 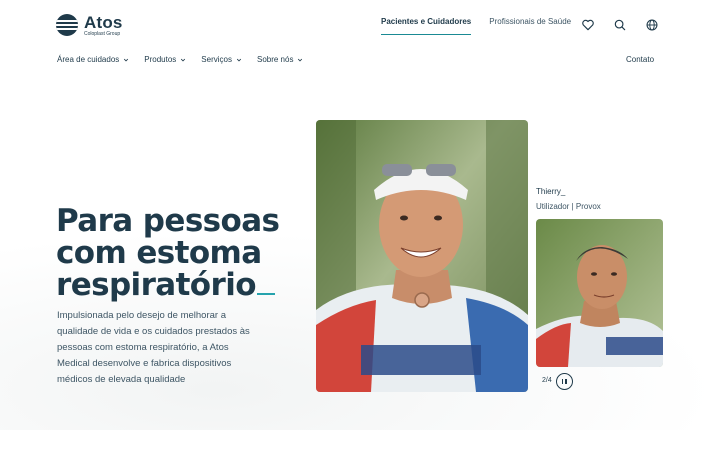 What do you see at coordinates (620, 25) in the screenshot?
I see `search-icon` at bounding box center [620, 25].